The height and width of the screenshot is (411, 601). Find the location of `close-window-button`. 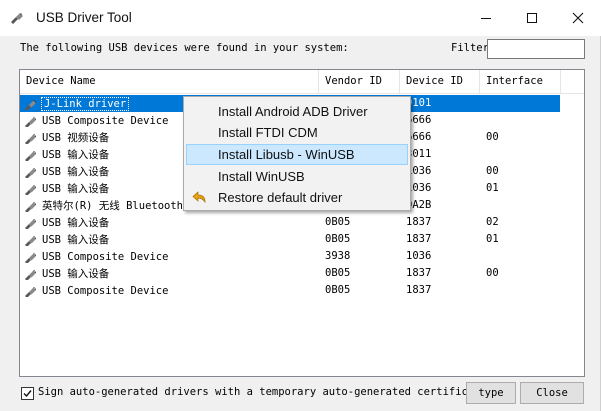

close-window-button is located at coordinates (578, 18).